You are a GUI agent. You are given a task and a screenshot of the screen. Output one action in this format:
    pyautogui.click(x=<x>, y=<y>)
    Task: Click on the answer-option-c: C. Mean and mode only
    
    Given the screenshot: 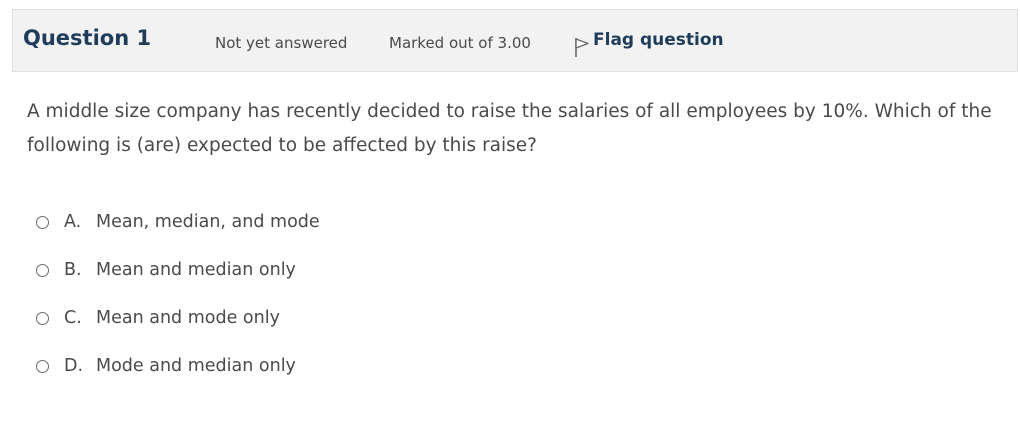 What is the action you would take?
    pyautogui.click(x=178, y=318)
    